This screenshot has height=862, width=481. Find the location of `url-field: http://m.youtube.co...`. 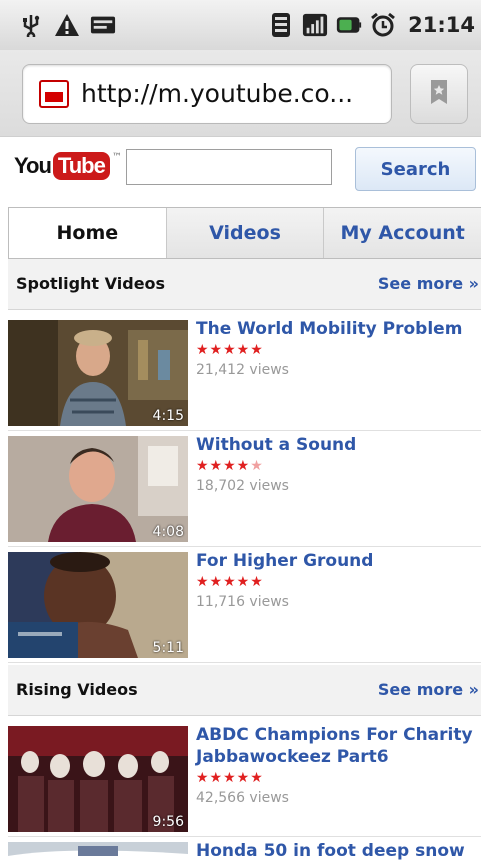

url-field: http://m.youtube.co... is located at coordinates (207, 94).